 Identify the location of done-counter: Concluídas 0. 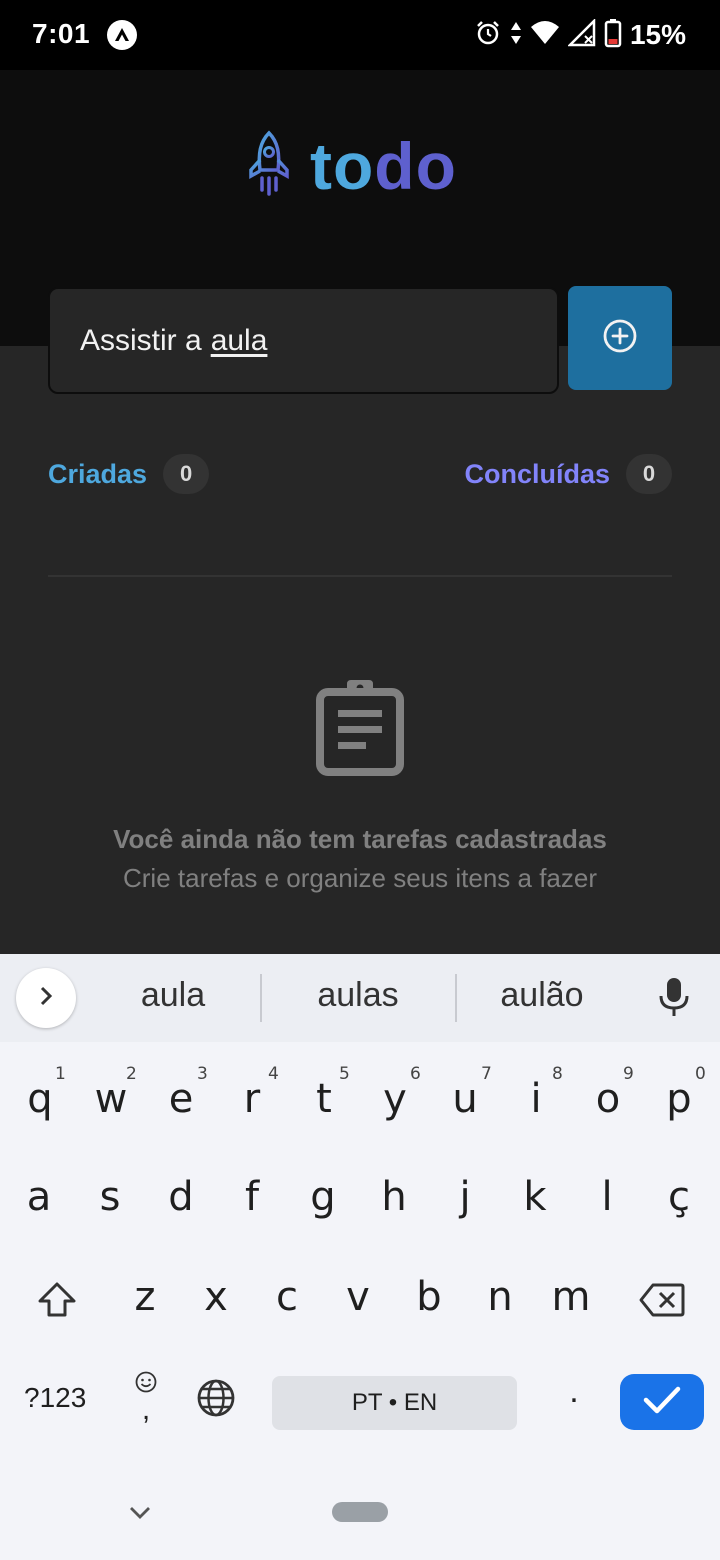
(568, 474).